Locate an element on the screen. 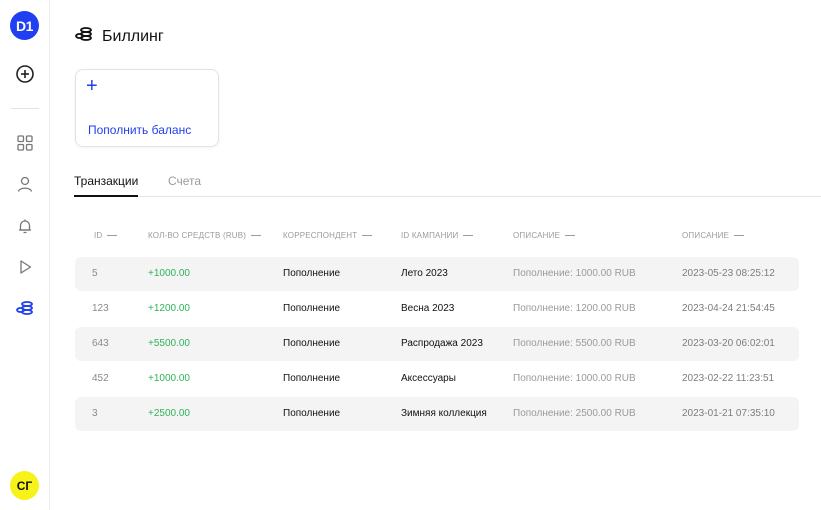  user-icon is located at coordinates (25, 184).